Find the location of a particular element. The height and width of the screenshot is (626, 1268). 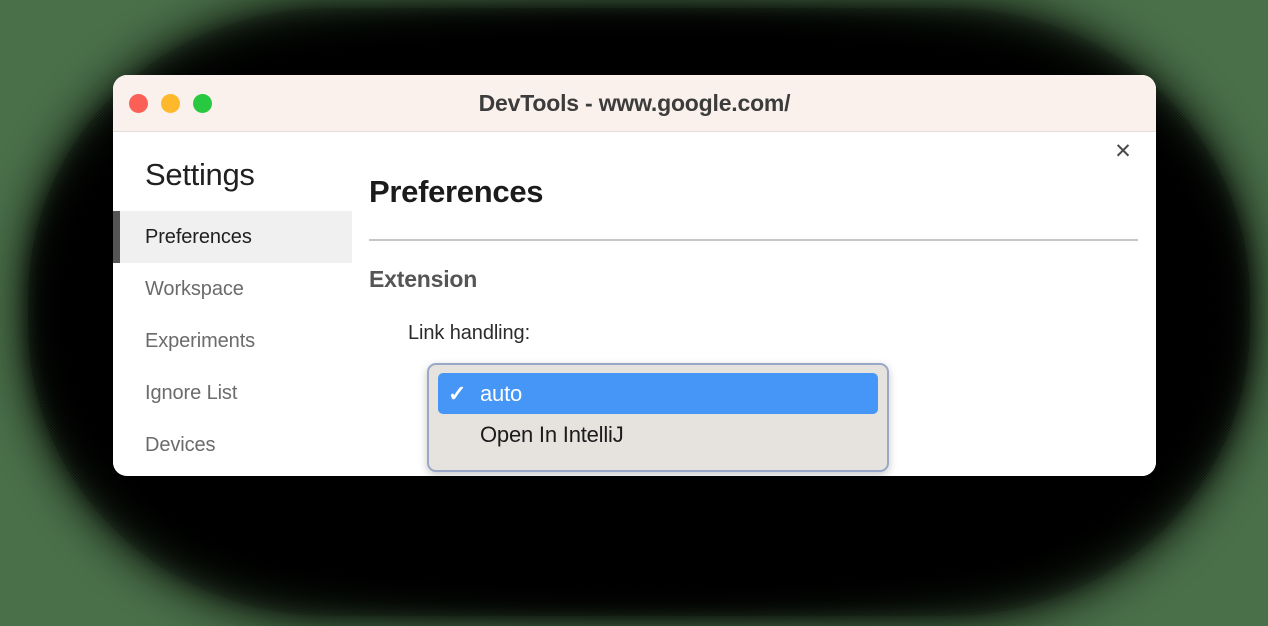

checkmark-icon: ✓ is located at coordinates (457, 393).